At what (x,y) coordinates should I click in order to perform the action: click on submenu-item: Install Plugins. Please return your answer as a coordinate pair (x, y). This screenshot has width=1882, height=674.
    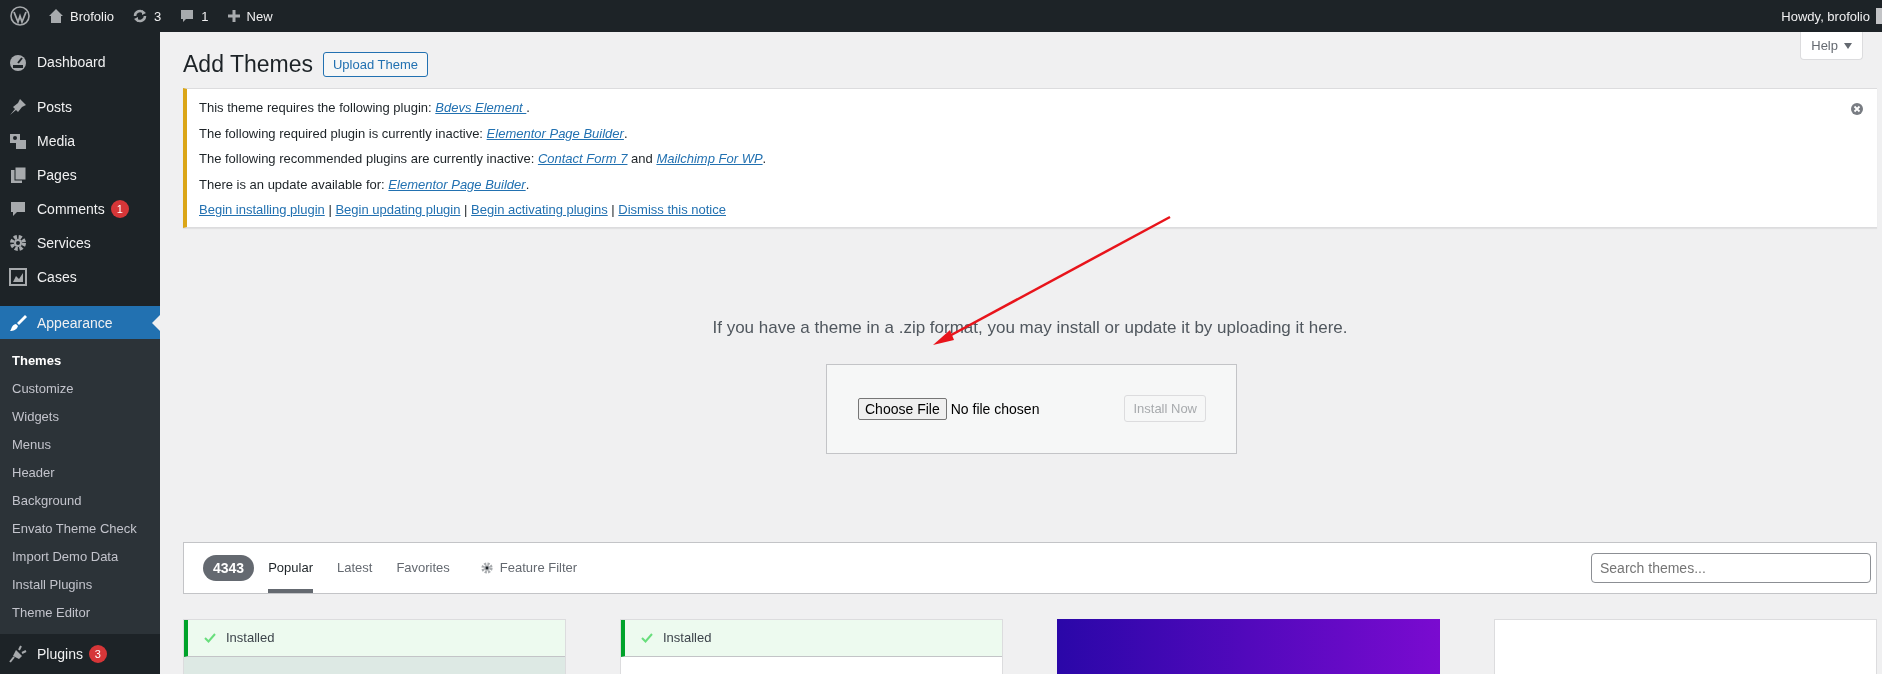
    Looking at the image, I should click on (80, 584).